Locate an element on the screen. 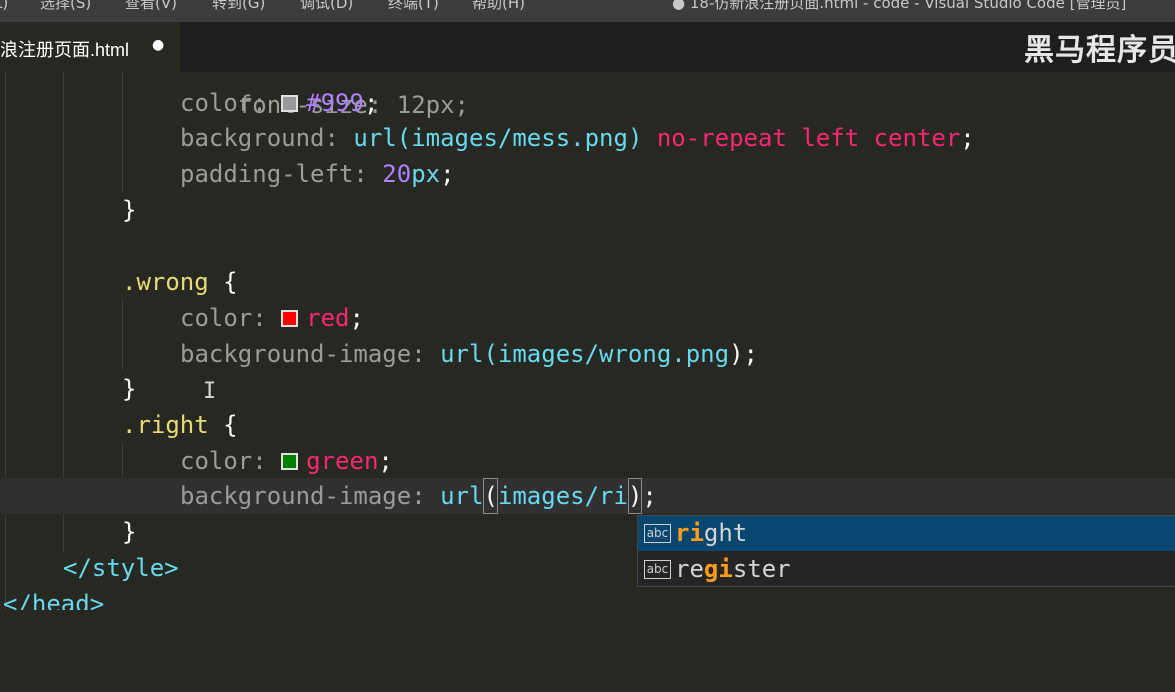 The width and height of the screenshot is (1175, 692). menu-item-view: 查看(V) is located at coordinates (151, 7).